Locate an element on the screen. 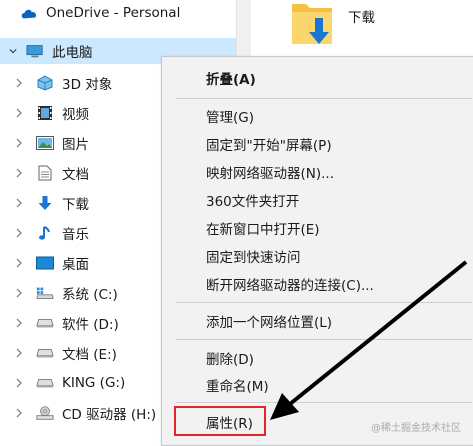  menu-item-label: 添加一个网络位置(L) is located at coordinates (269, 322).